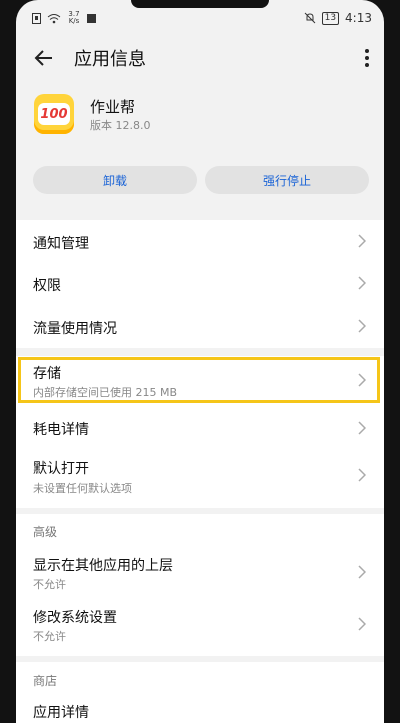  What do you see at coordinates (54, 18) in the screenshot?
I see `wifi-icon` at bounding box center [54, 18].